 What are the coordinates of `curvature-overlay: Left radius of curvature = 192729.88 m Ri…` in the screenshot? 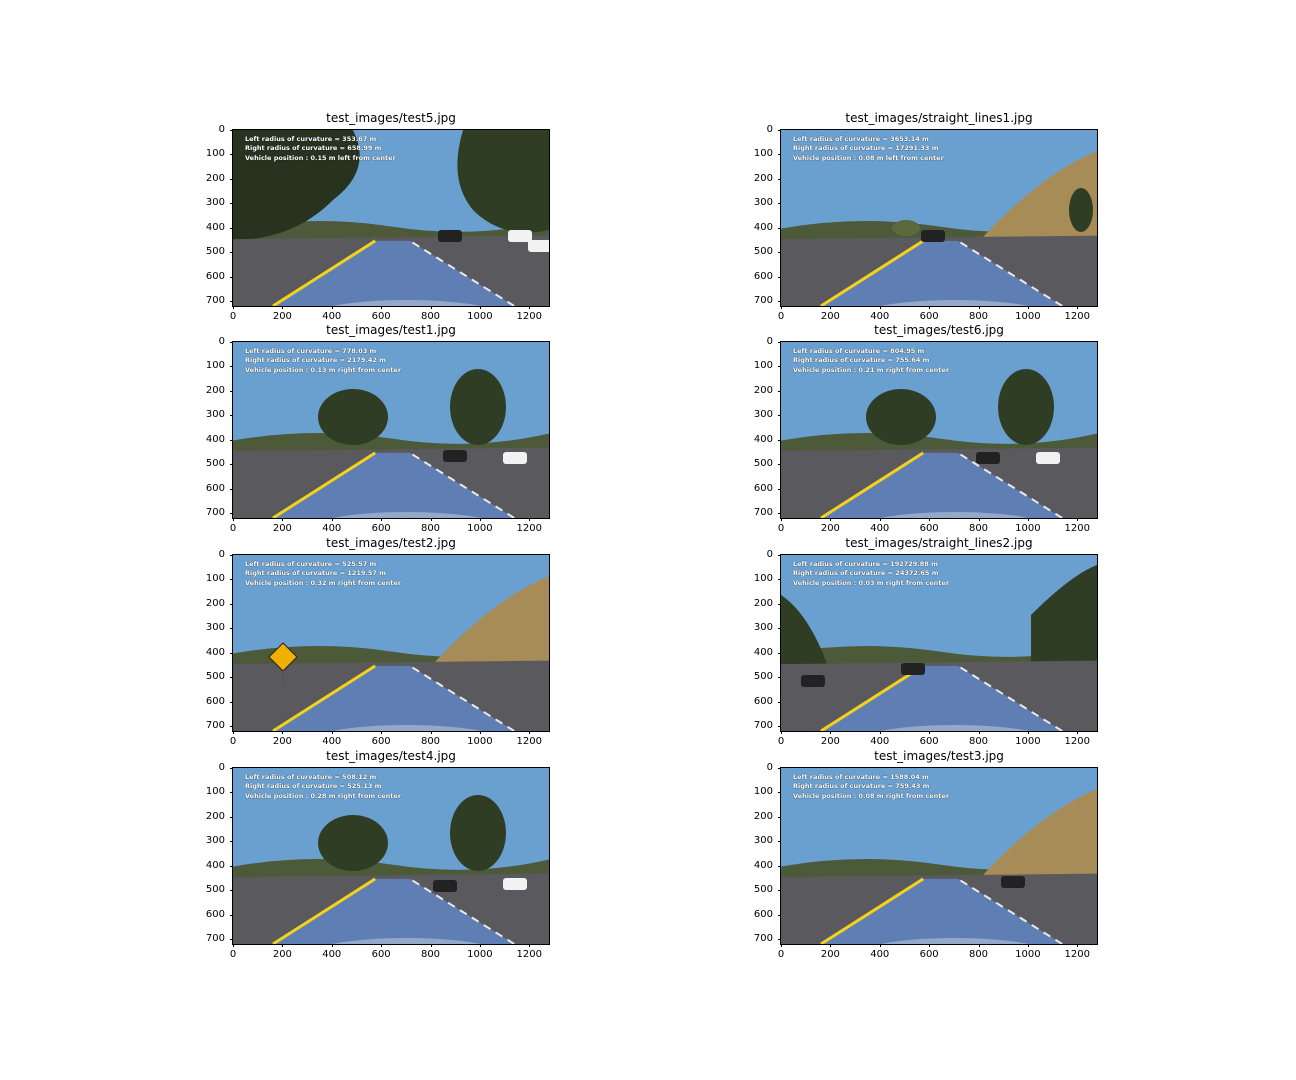 It's located at (871, 573).